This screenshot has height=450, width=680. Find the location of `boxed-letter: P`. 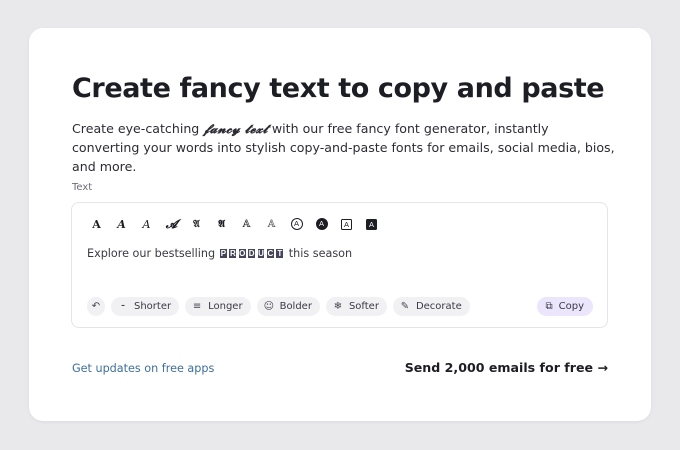

boxed-letter: P is located at coordinates (223, 253).